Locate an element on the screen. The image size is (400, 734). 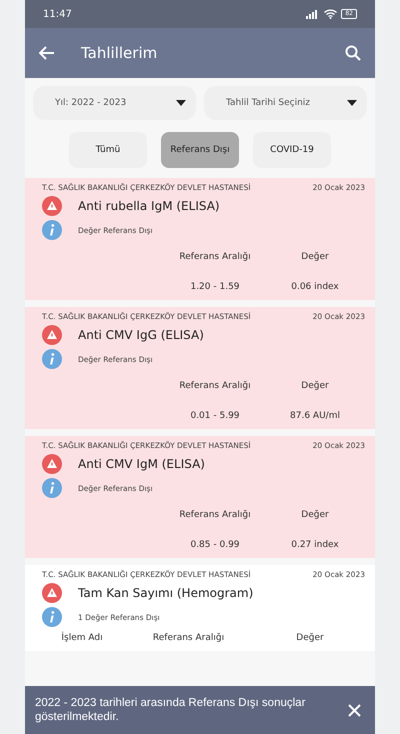
page-title: Tahlillerim is located at coordinates (119, 53).